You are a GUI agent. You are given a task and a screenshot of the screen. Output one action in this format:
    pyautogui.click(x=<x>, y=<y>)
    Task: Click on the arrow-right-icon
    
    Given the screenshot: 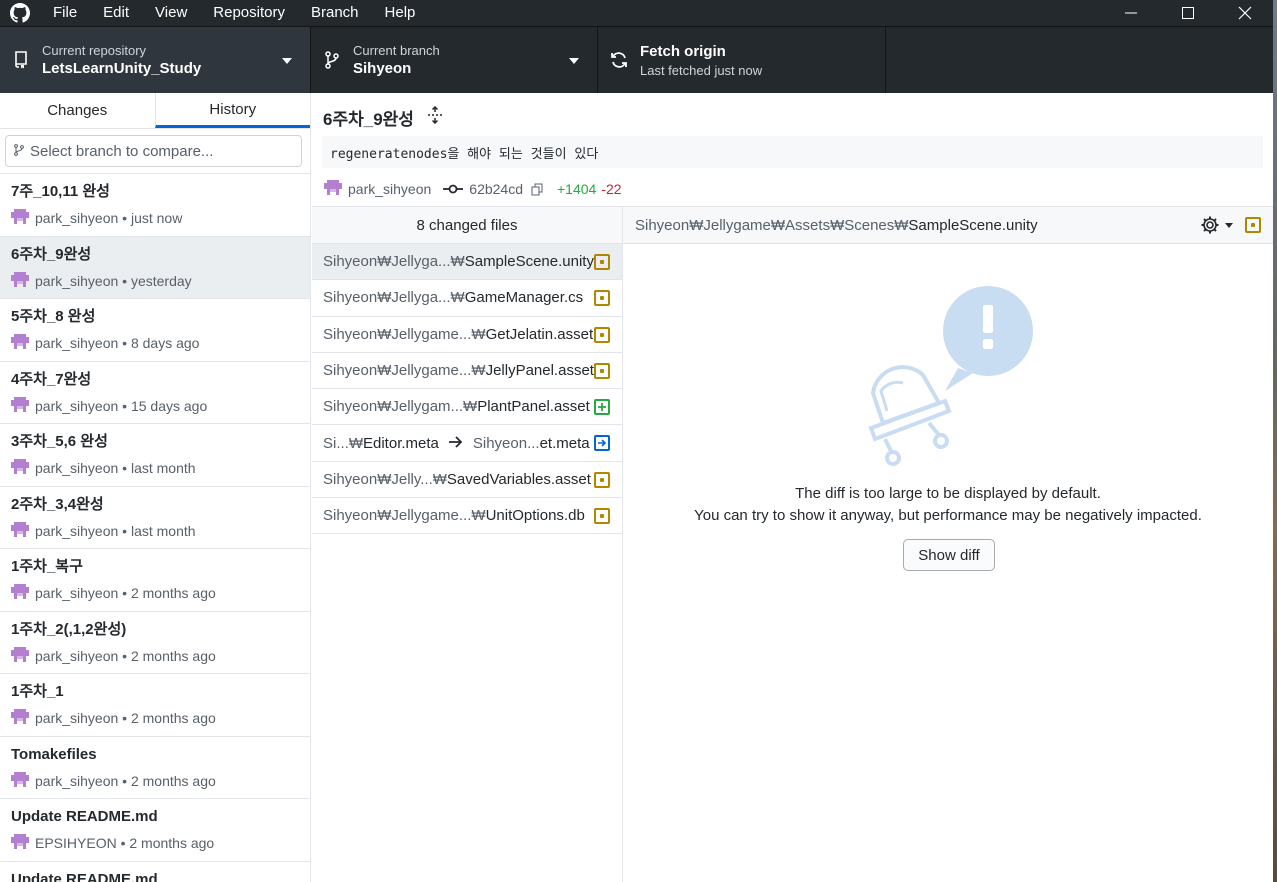 What is the action you would take?
    pyautogui.click(x=455, y=443)
    